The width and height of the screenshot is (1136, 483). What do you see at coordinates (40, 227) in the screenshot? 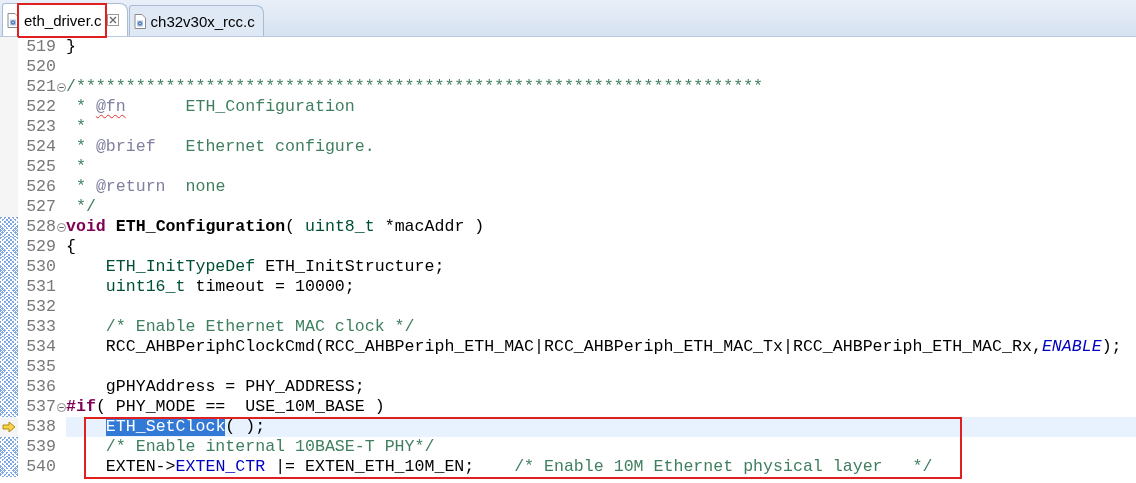
I see `line-number: 528` at bounding box center [40, 227].